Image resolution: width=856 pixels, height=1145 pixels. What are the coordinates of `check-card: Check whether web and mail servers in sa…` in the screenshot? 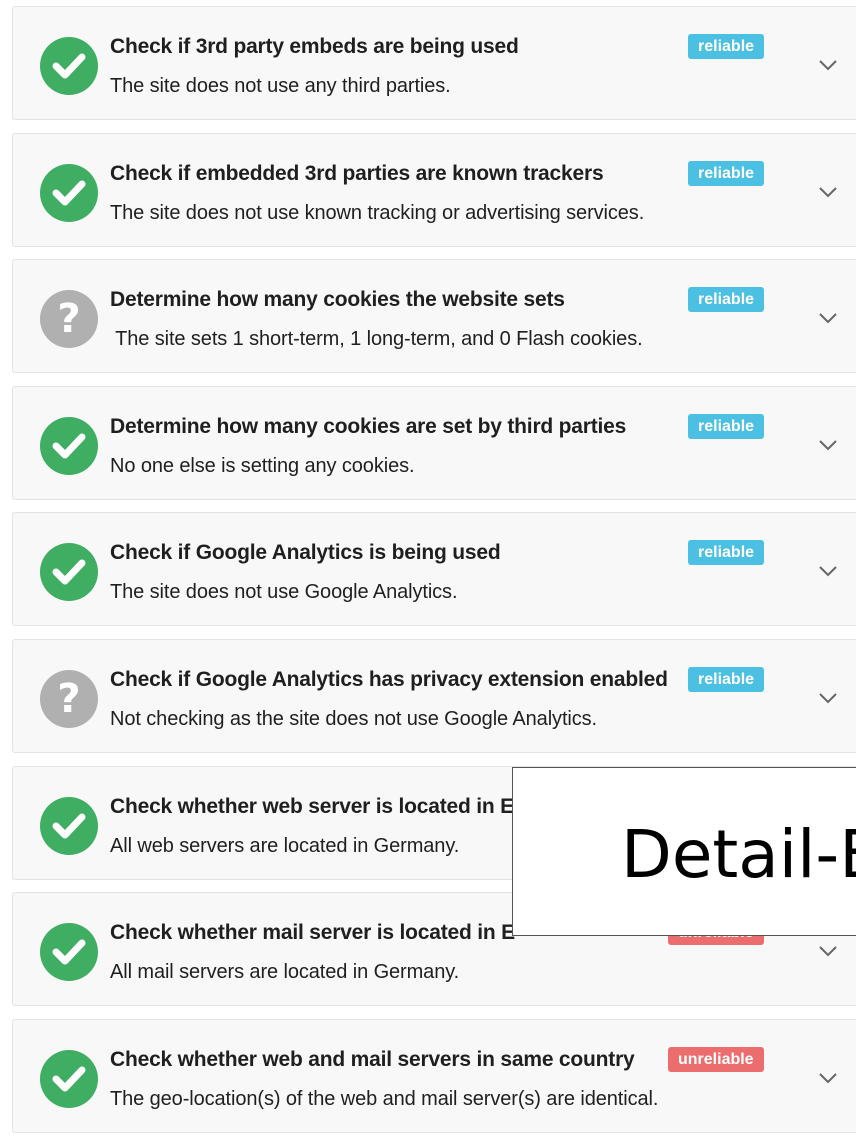 It's located at (434, 1075).